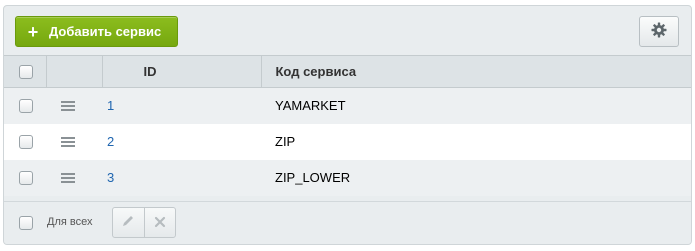  Describe the element at coordinates (181, 71) in the screenshot. I see `column-header-id: ID` at that location.